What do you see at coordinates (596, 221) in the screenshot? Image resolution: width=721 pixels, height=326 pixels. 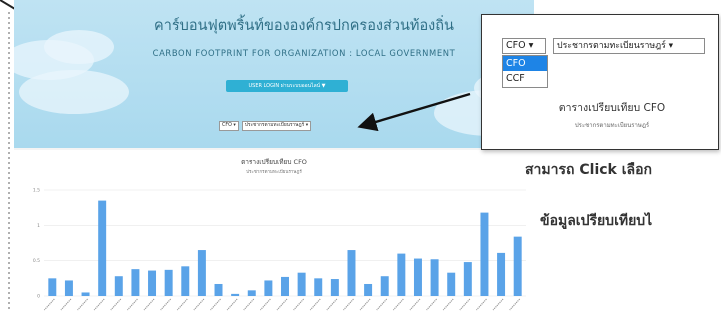 I see `annotation-line-2: ข้อมูลเปรียบเทียบไ` at bounding box center [596, 221].